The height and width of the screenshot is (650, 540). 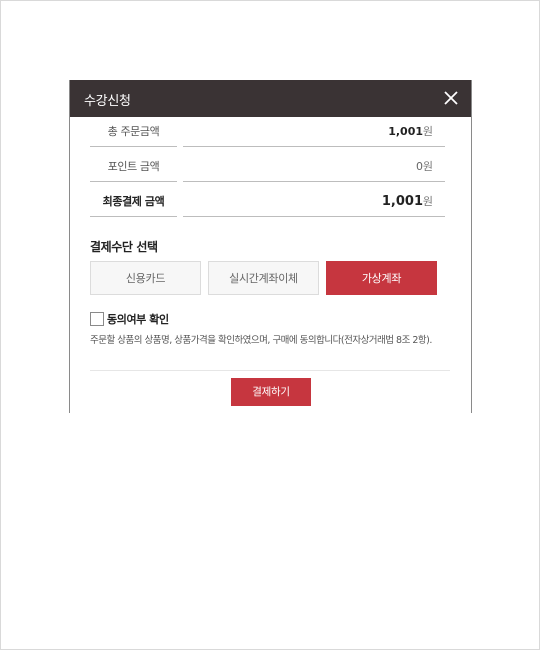 What do you see at coordinates (133, 201) in the screenshot?
I see `summary-label: 최종결제 금액` at bounding box center [133, 201].